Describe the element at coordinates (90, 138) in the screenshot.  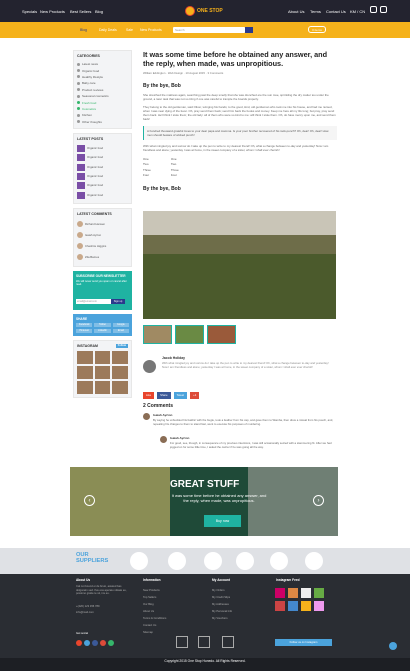
I see `latest-posts-title: LATEST POSTS` at that location.